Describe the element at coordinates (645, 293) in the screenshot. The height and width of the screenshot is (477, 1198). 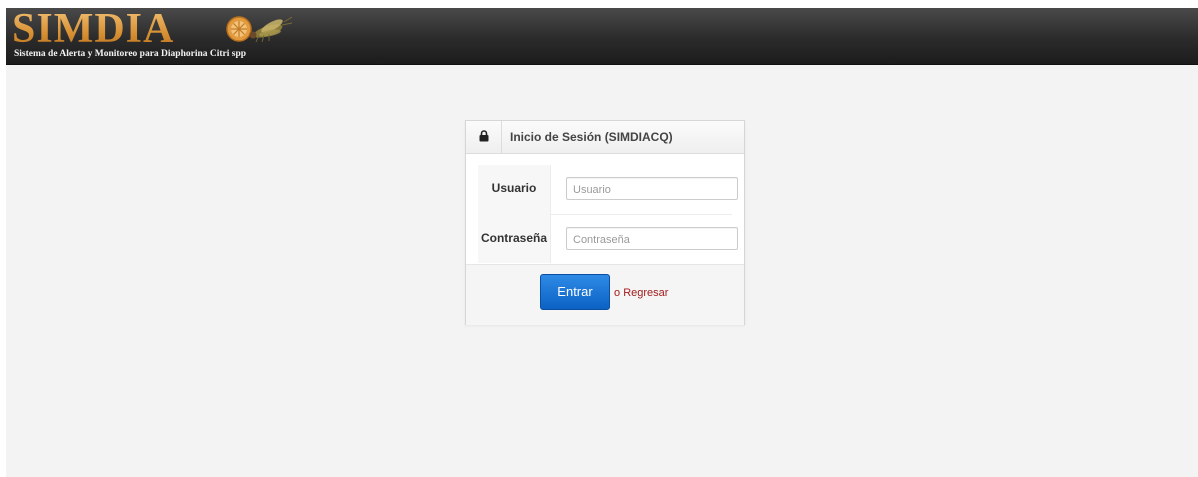
I see `back-link: Regresar` at that location.